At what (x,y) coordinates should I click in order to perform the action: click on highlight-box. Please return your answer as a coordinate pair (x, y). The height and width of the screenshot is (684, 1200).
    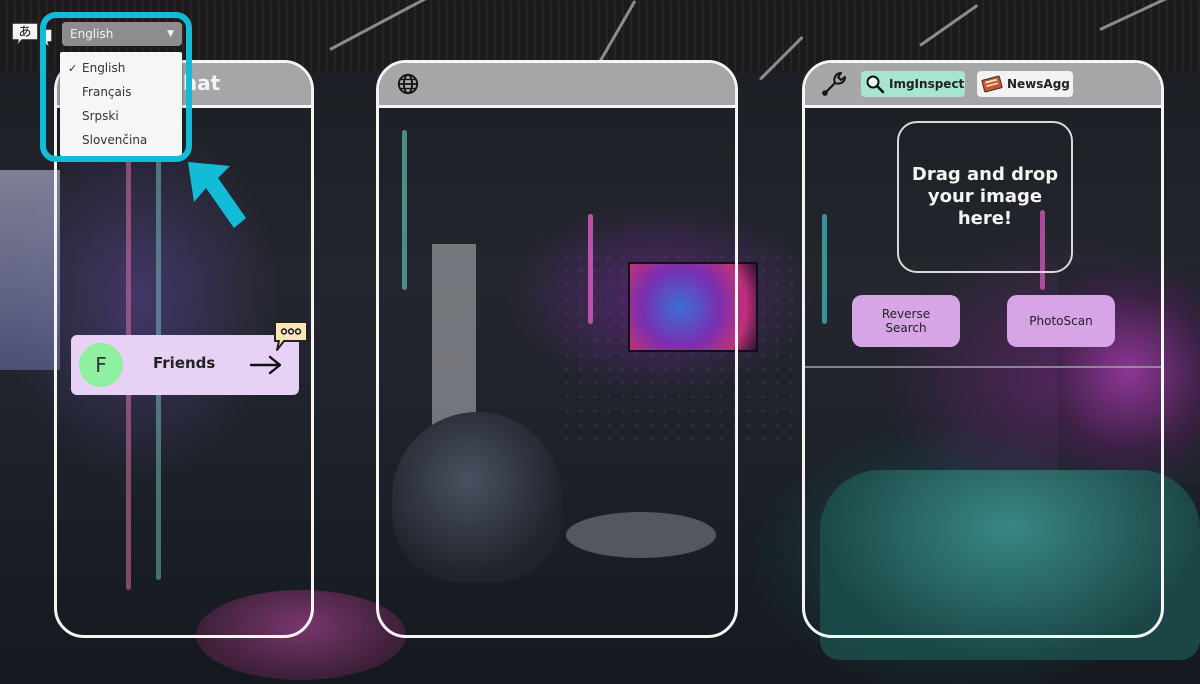
    Looking at the image, I should click on (116, 87).